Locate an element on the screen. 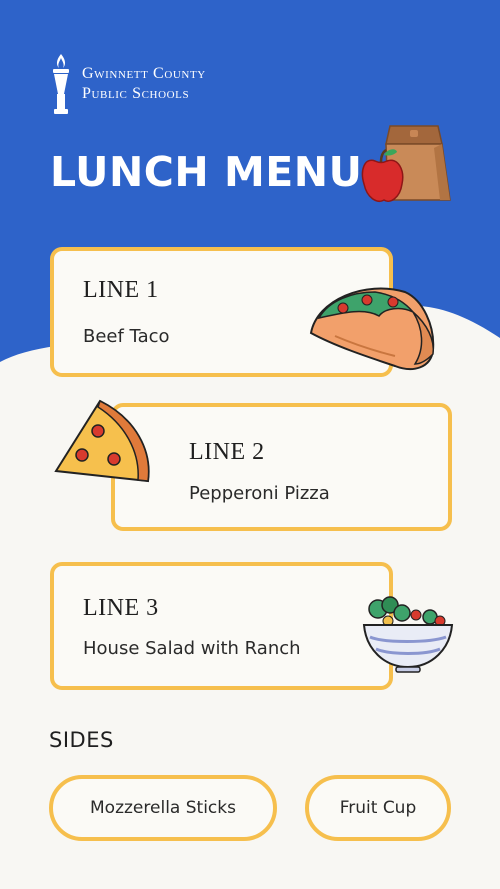 This screenshot has width=500, height=889. sides-heading: SIDES is located at coordinates (81, 740).